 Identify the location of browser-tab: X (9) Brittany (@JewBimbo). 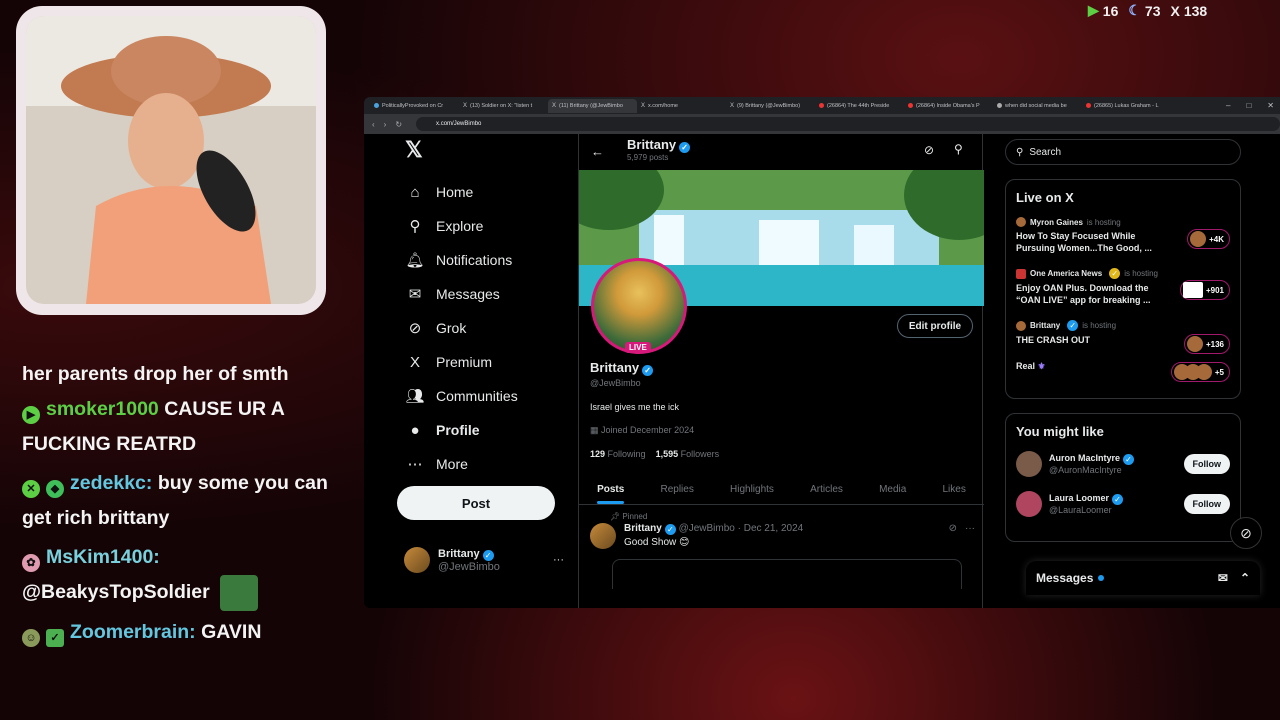
(770, 106).